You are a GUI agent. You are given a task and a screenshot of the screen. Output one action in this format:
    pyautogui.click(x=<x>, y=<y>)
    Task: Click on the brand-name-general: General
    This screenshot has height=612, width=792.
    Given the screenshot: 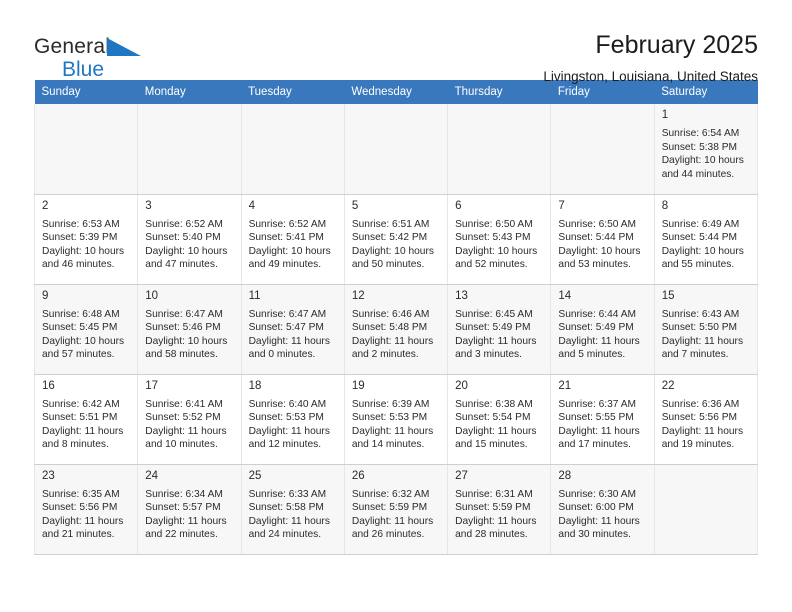 What is the action you would take?
    pyautogui.click(x=72, y=46)
    